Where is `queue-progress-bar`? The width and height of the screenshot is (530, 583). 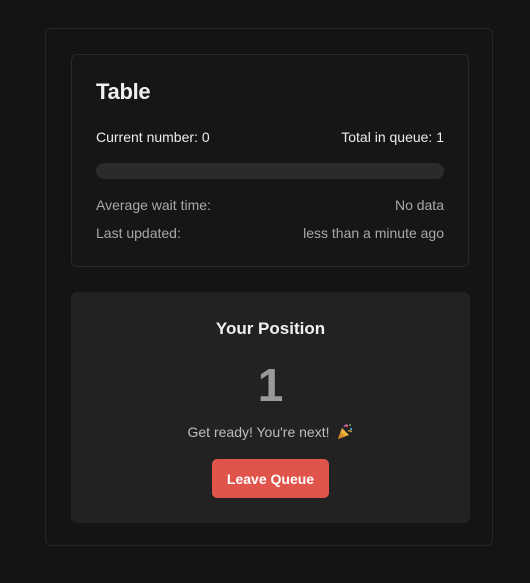 queue-progress-bar is located at coordinates (270, 171).